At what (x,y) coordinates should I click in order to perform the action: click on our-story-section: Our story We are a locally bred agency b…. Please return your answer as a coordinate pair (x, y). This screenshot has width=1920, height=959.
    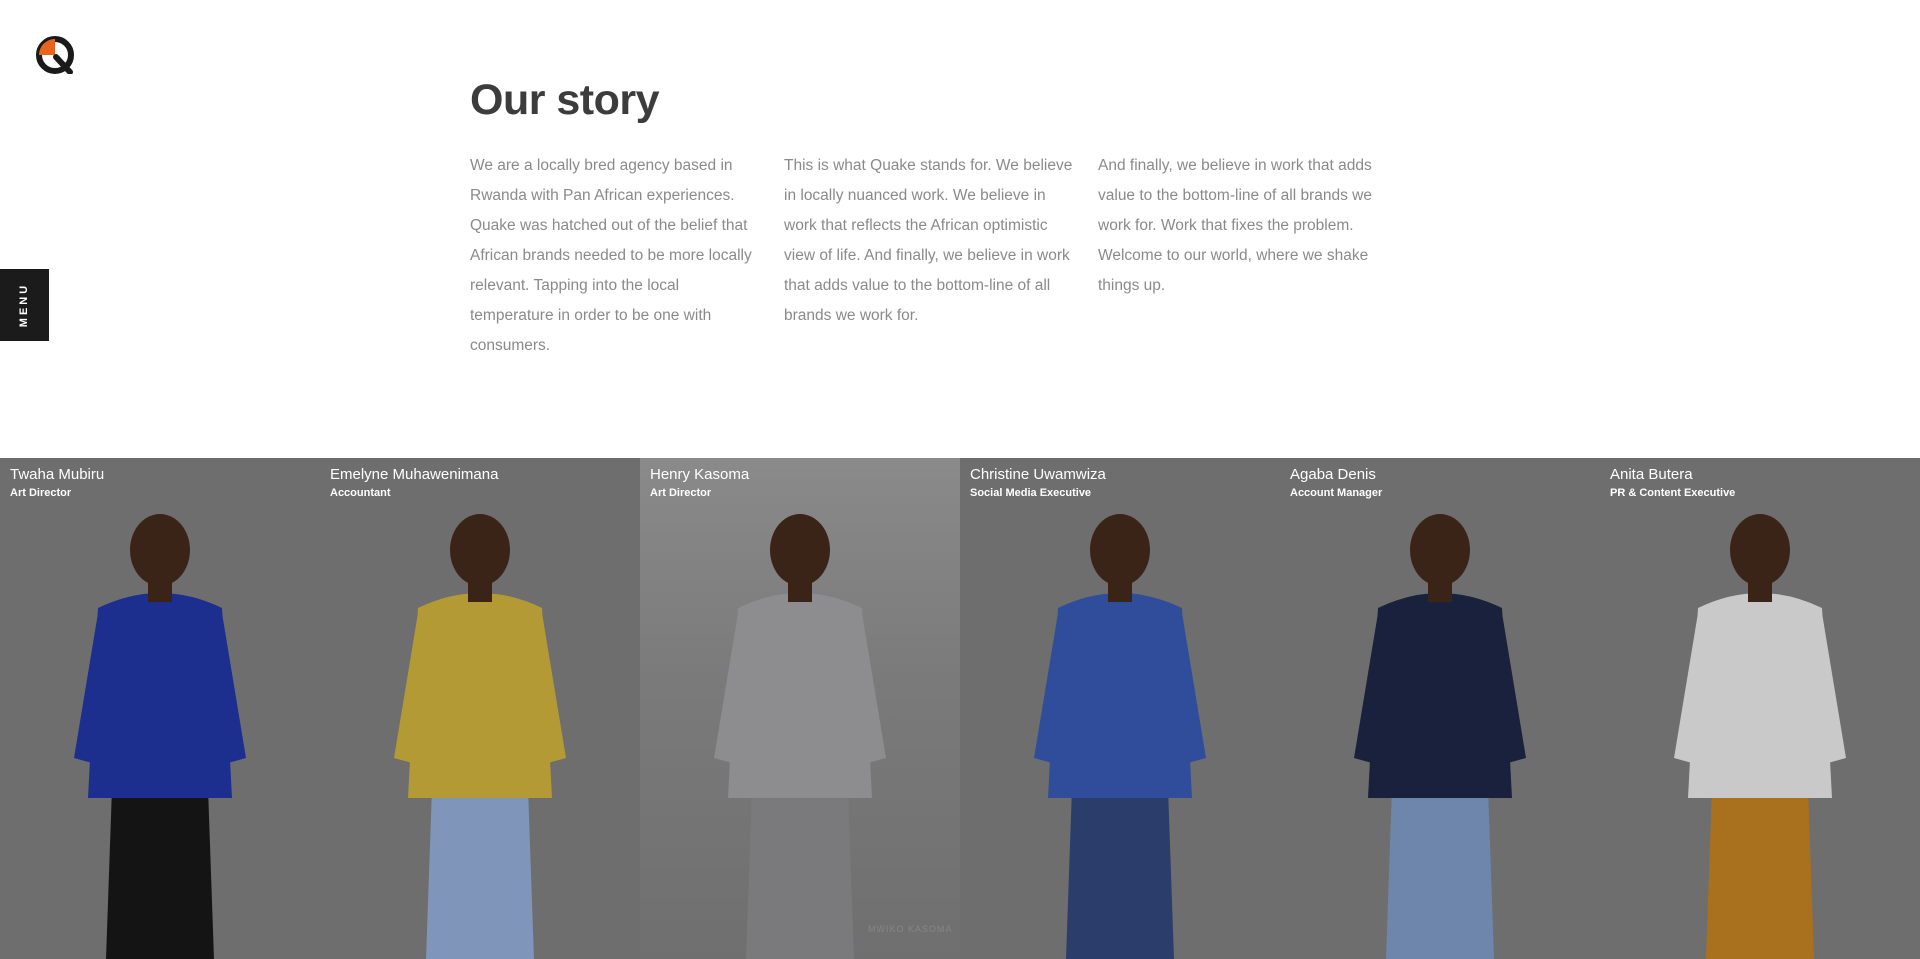
    Looking at the image, I should click on (935, 218).